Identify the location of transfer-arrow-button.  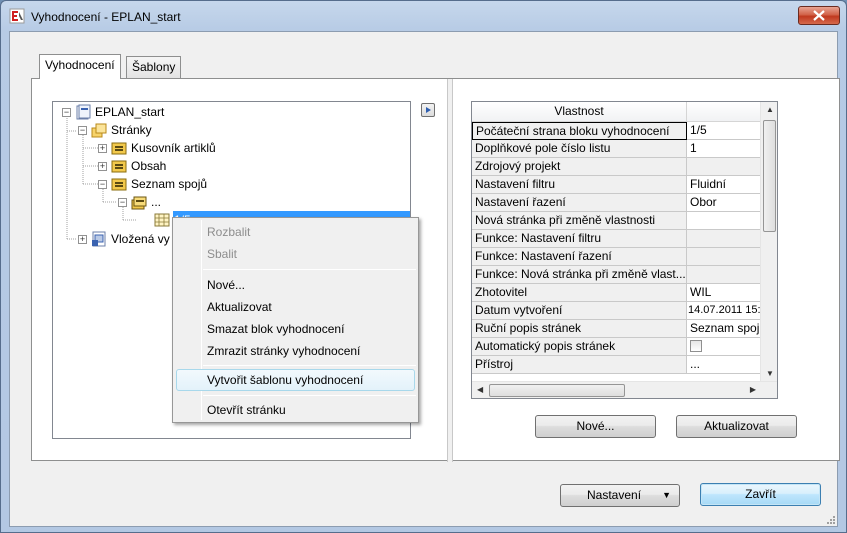
(428, 110).